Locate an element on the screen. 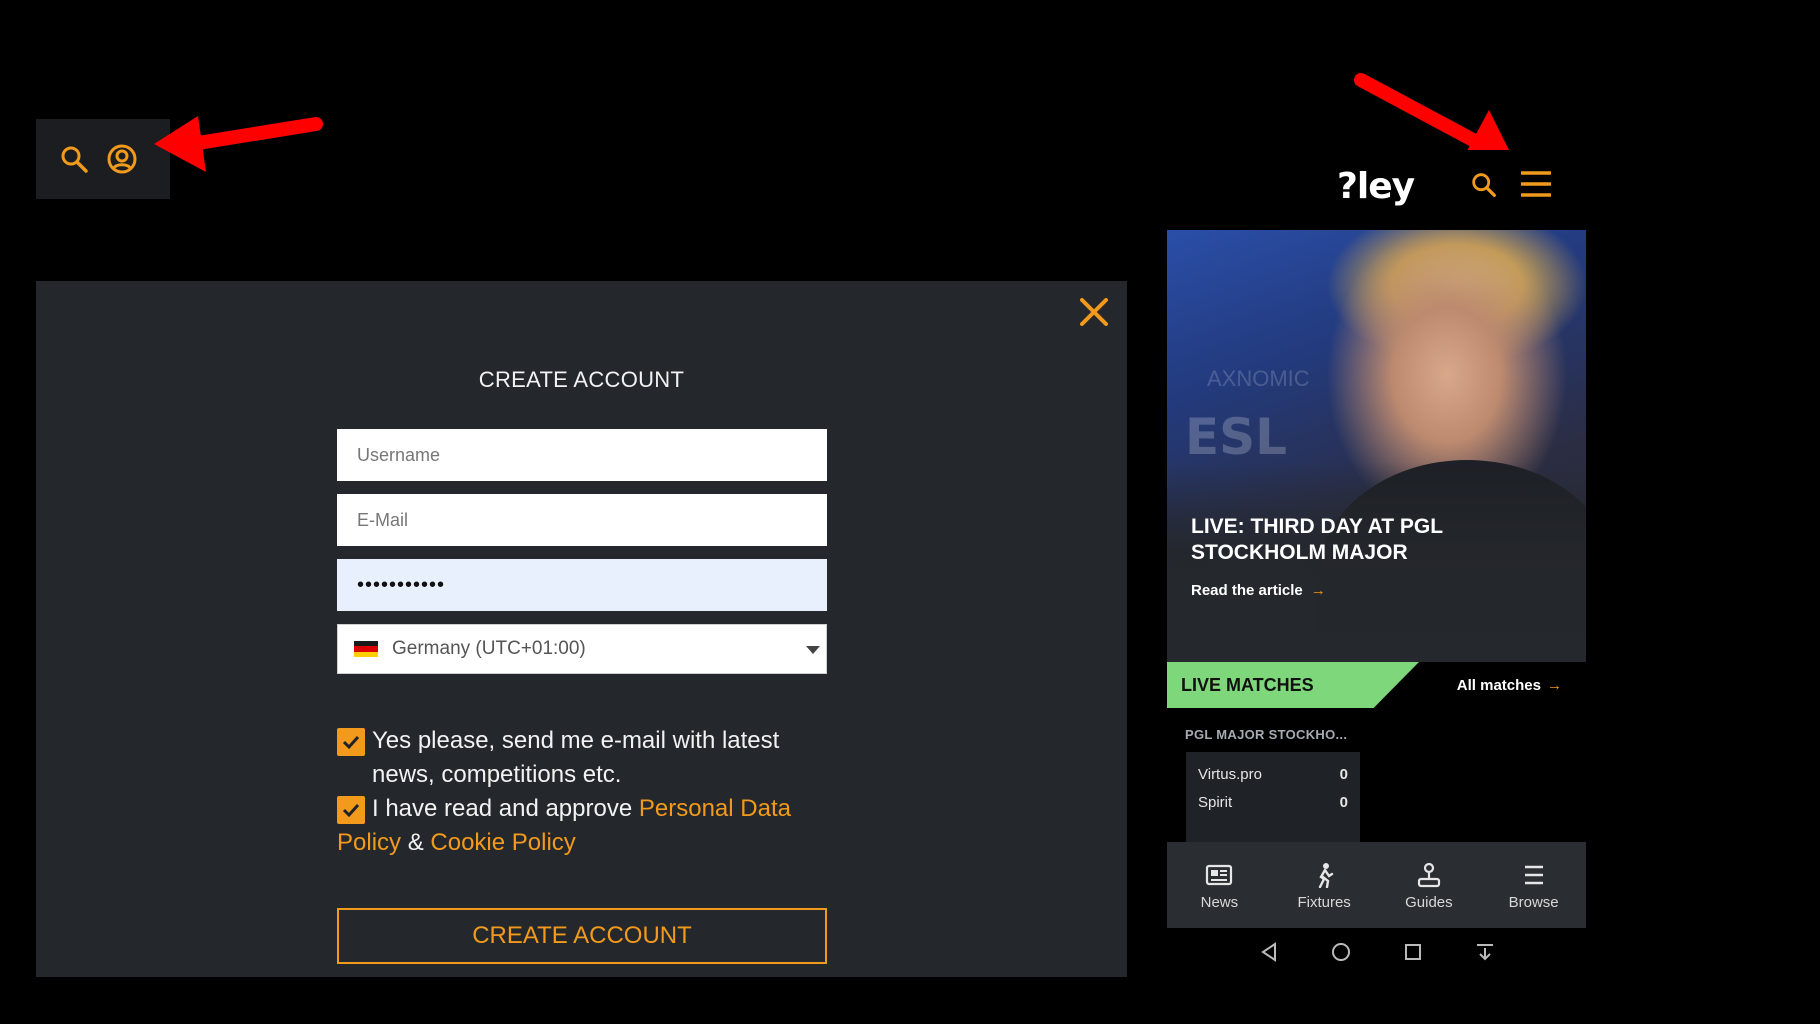 This screenshot has width=1820, height=1024. nav-item-news: News is located at coordinates (1219, 885).